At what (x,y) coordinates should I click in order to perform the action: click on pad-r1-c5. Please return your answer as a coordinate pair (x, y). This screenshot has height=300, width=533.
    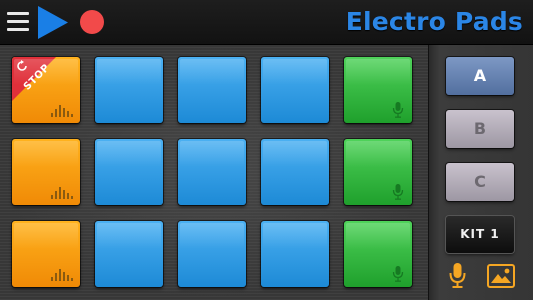
    Looking at the image, I should click on (378, 90).